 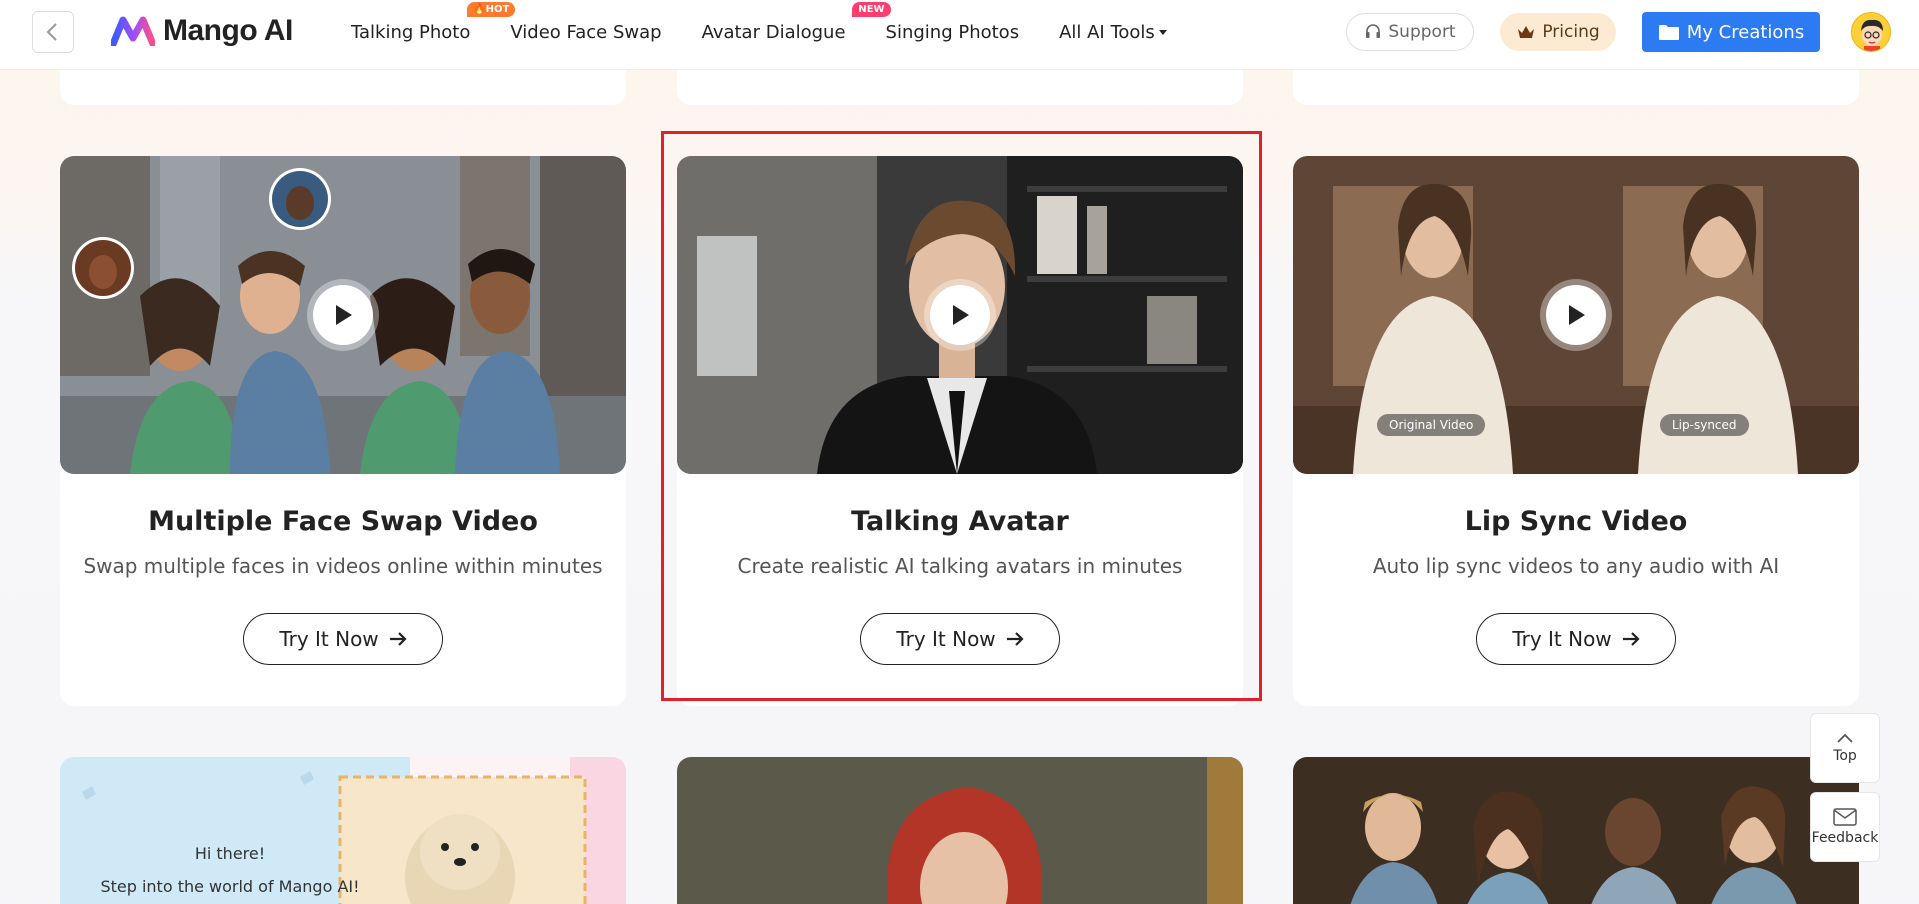 I want to click on portrait-preview-image, so click(x=960, y=830).